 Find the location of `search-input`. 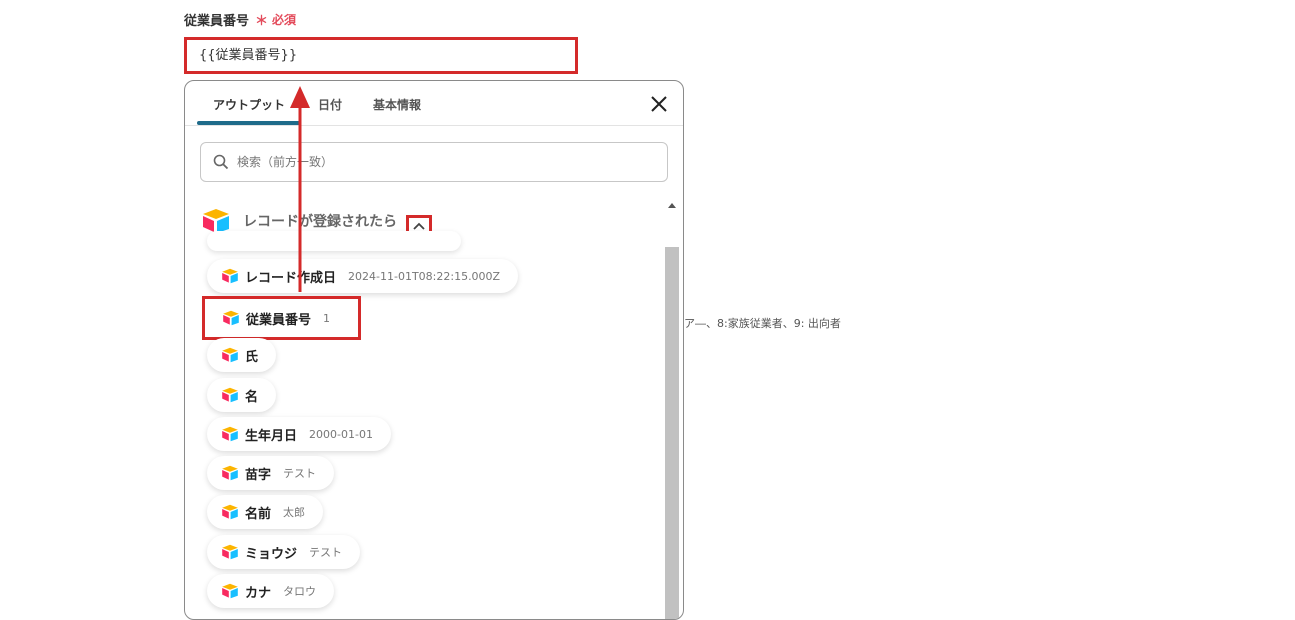

search-input is located at coordinates (437, 162).